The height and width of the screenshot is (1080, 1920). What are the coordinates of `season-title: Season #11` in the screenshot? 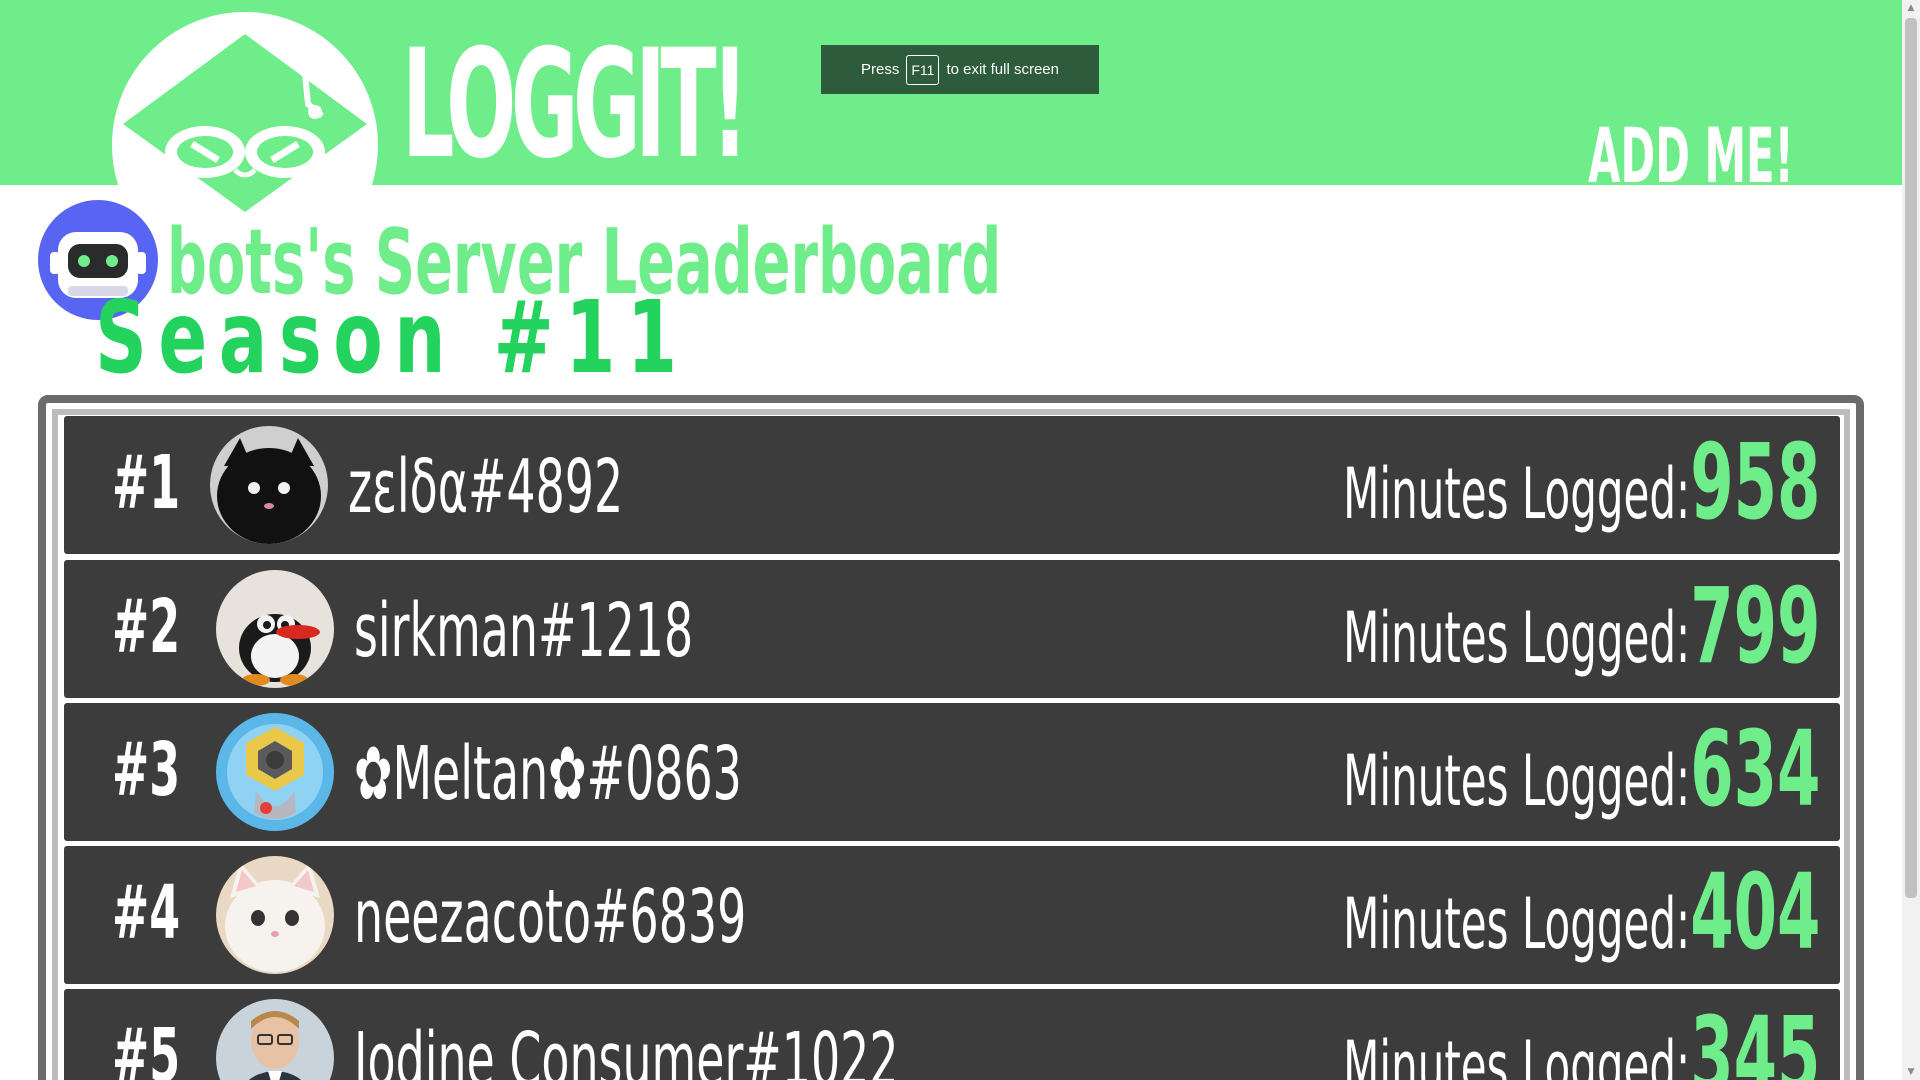 It's located at (392, 337).